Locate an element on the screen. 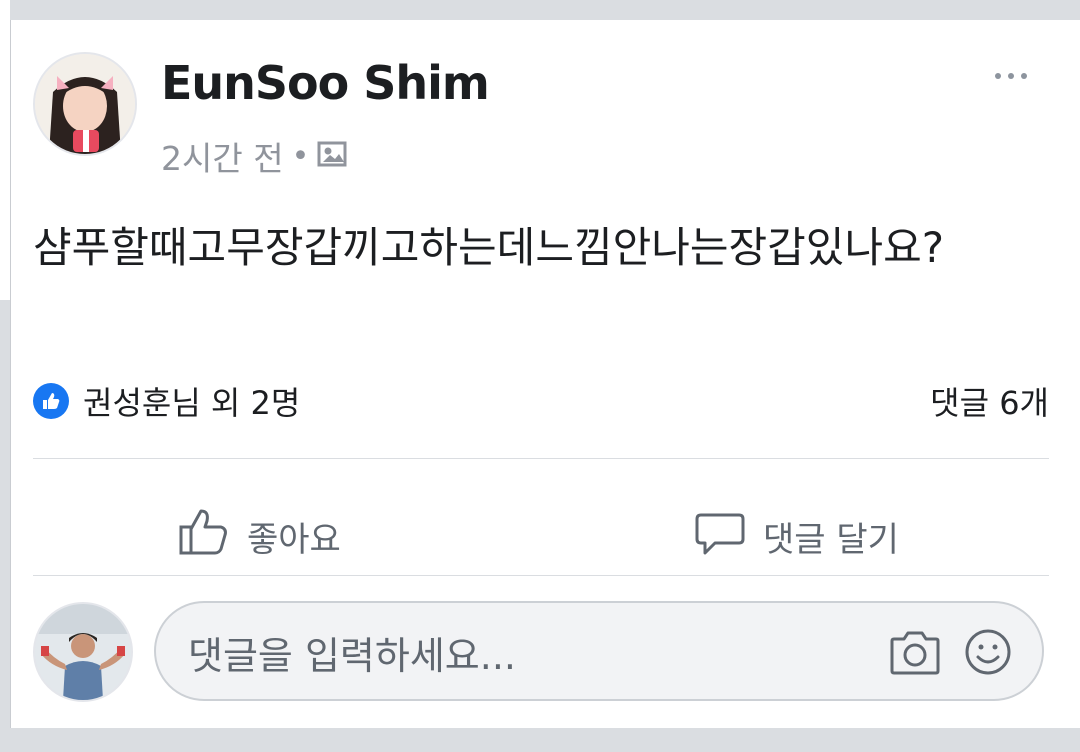 This screenshot has width=1080, height=752. like-button: 좋아요 is located at coordinates (259, 536).